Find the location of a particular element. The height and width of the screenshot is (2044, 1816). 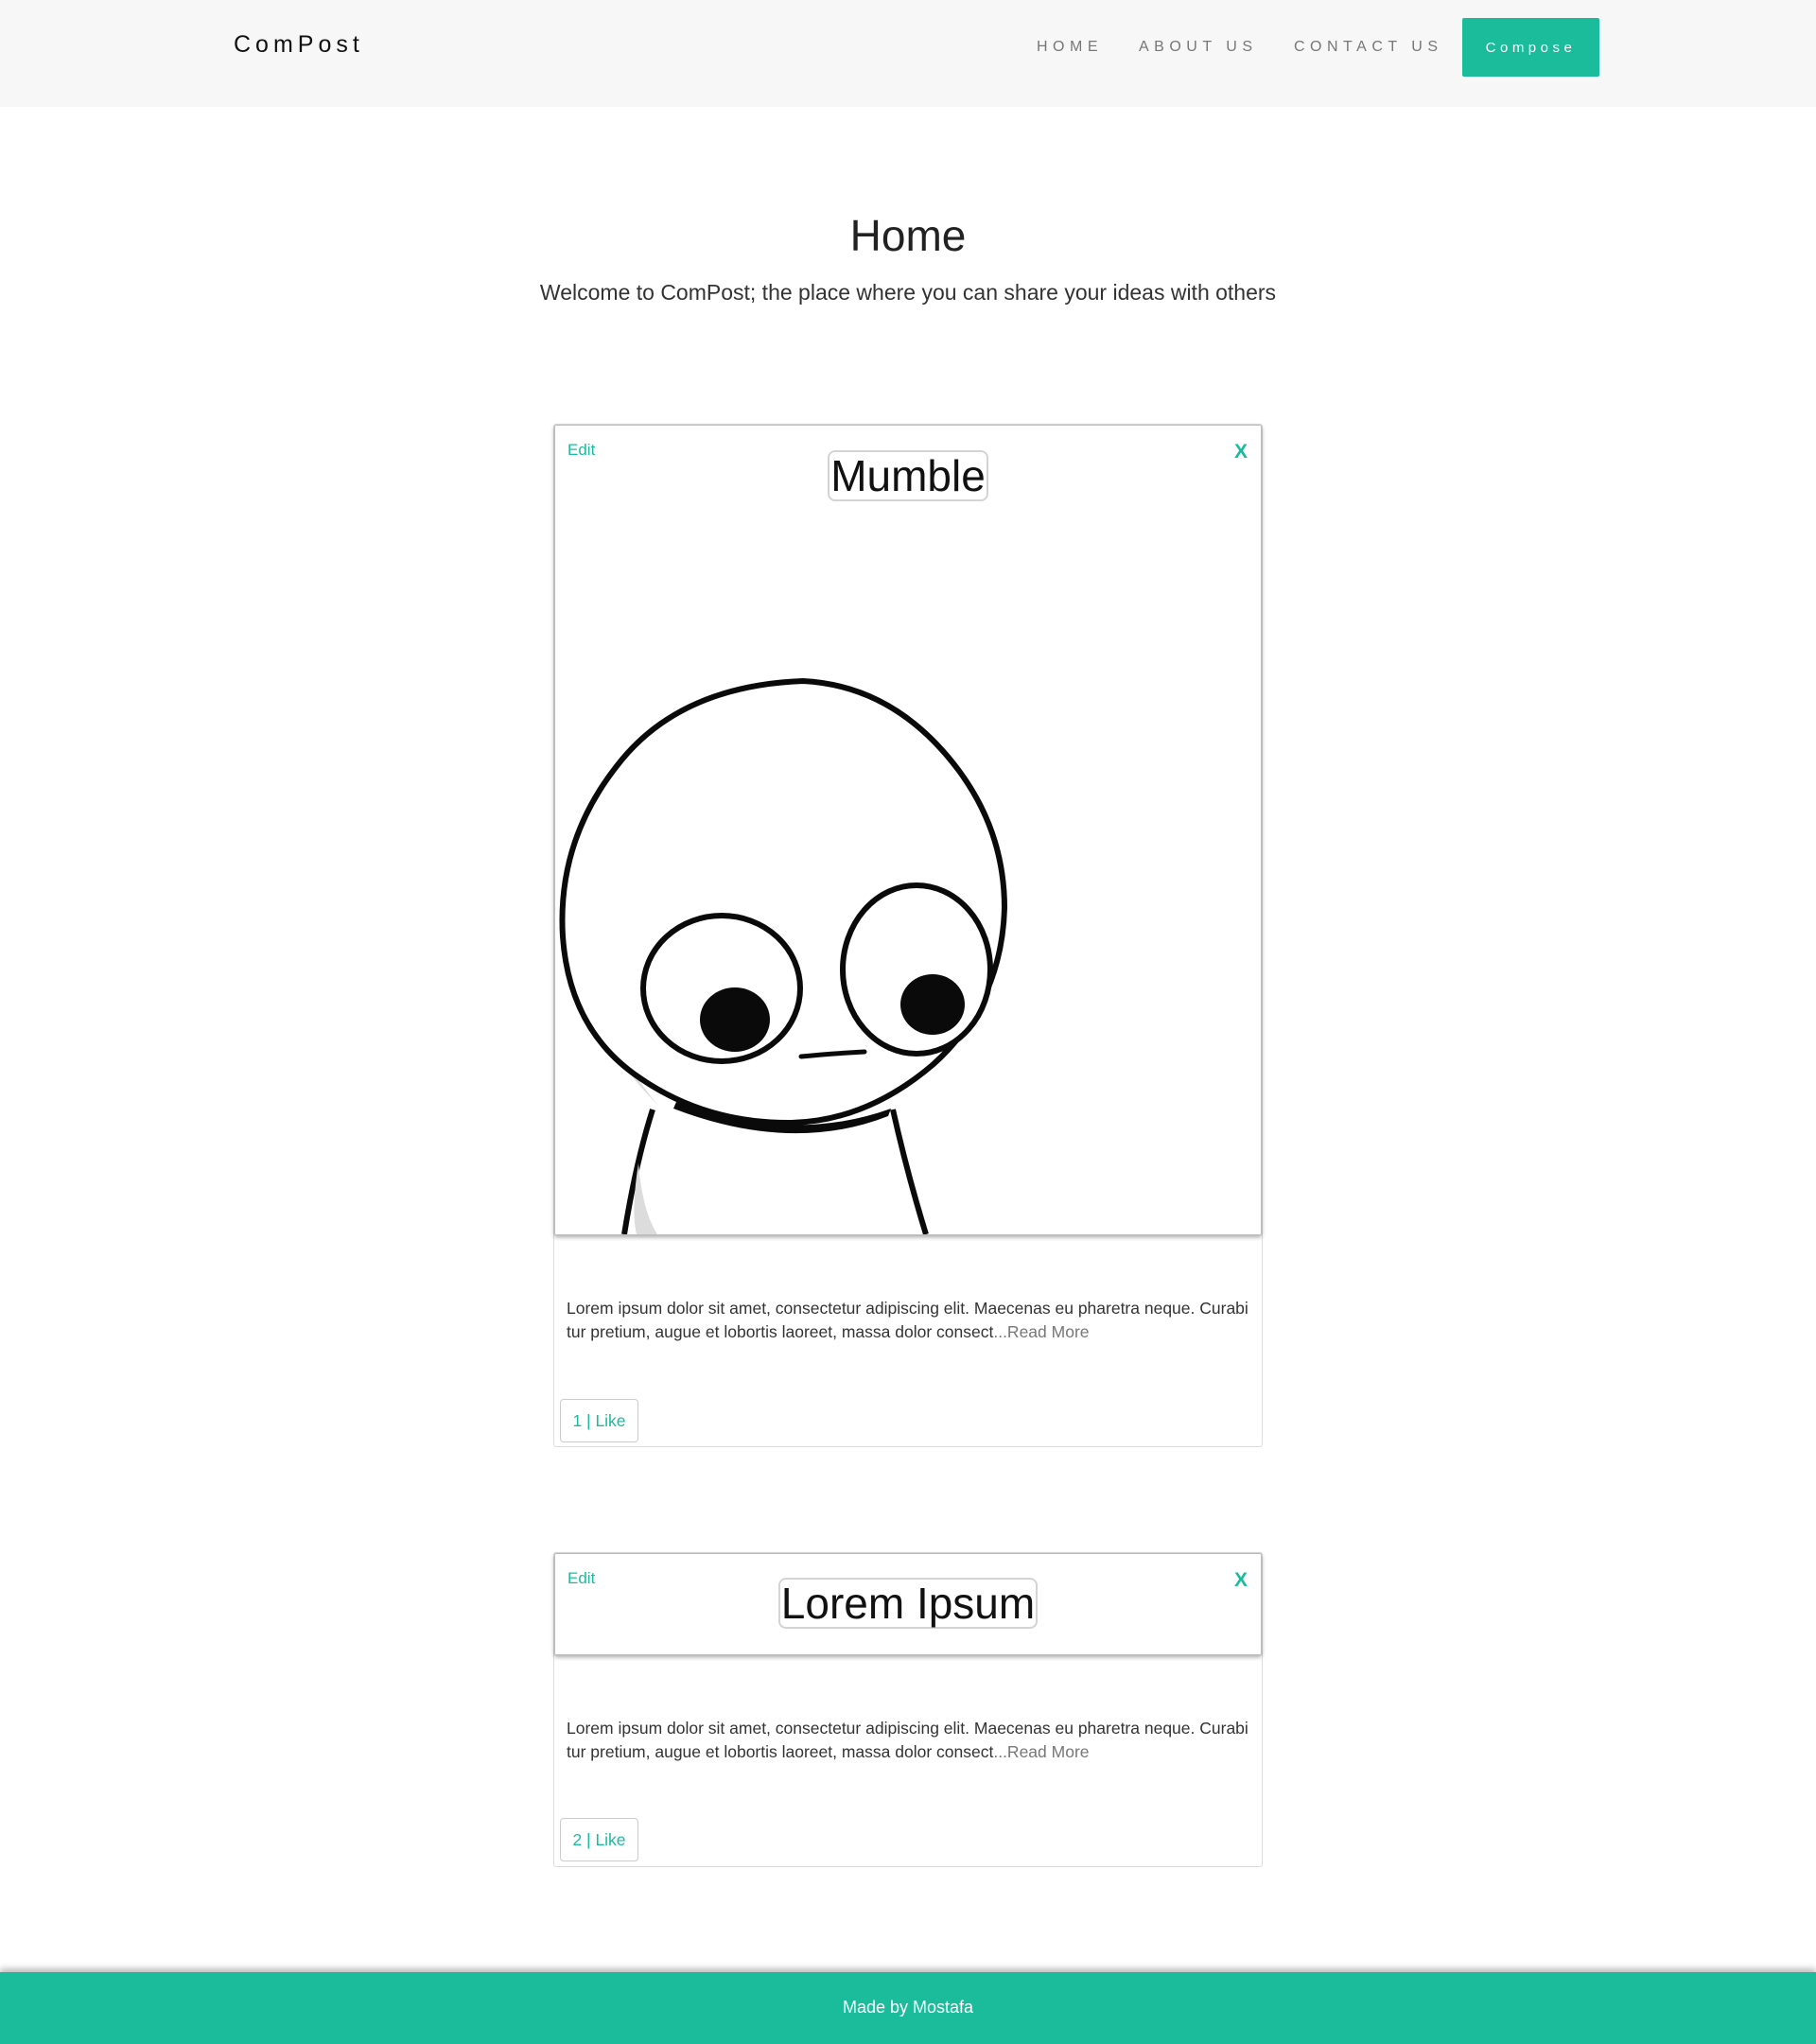

post-title-text: Lorem Ipsum is located at coordinates (908, 1603).